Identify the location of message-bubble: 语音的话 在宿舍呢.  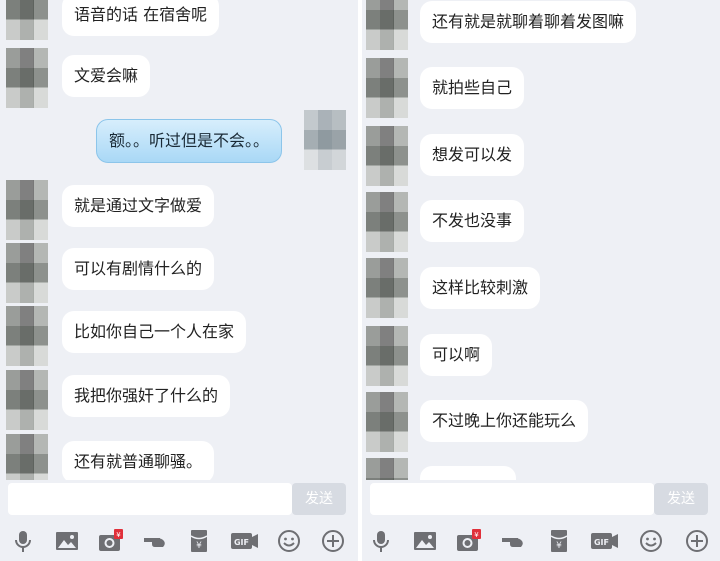
(141, 18).